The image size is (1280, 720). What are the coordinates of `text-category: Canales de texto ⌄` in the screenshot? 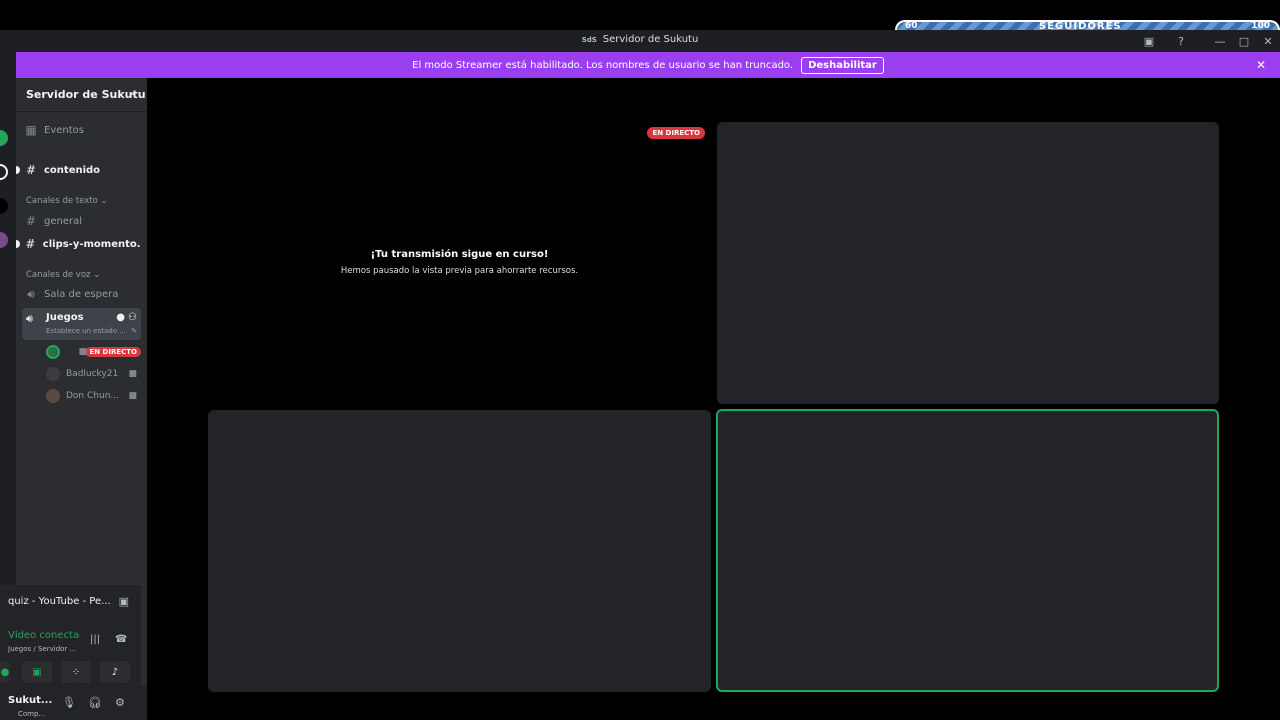 It's located at (67, 201).